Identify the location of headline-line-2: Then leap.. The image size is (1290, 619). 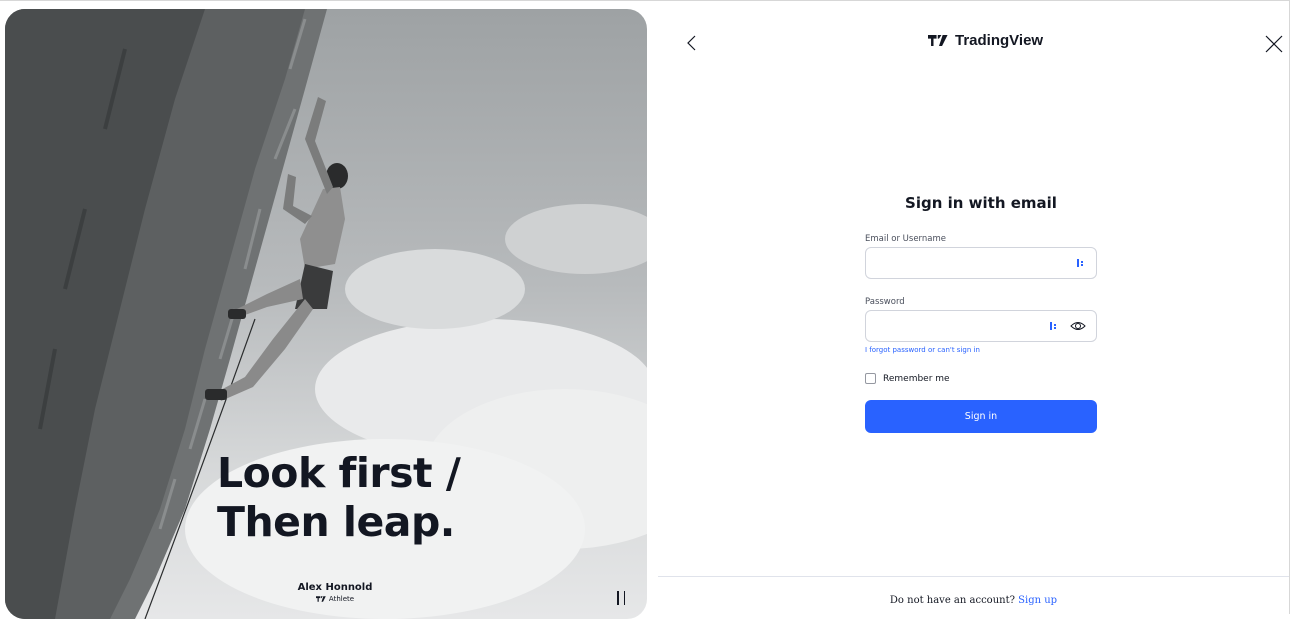
(336, 522).